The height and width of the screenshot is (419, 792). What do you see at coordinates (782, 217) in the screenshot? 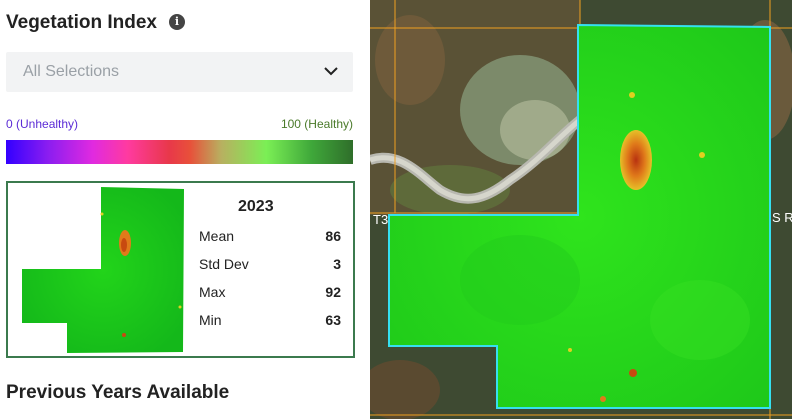
I see `map-label-range: S R` at bounding box center [782, 217].